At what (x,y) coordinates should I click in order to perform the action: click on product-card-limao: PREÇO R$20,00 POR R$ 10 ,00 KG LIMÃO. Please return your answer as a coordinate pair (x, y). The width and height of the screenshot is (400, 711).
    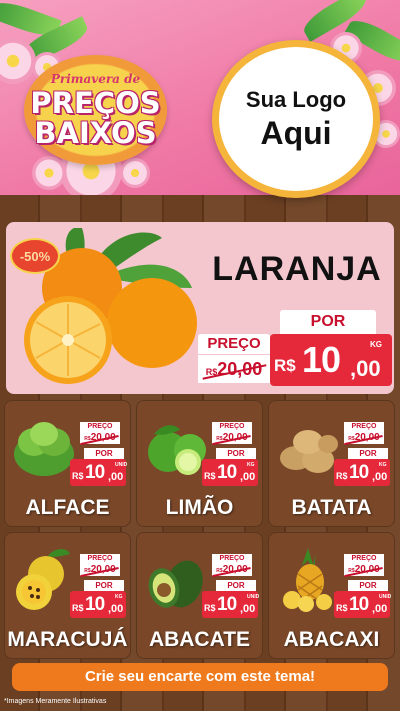
    Looking at the image, I should click on (199, 463).